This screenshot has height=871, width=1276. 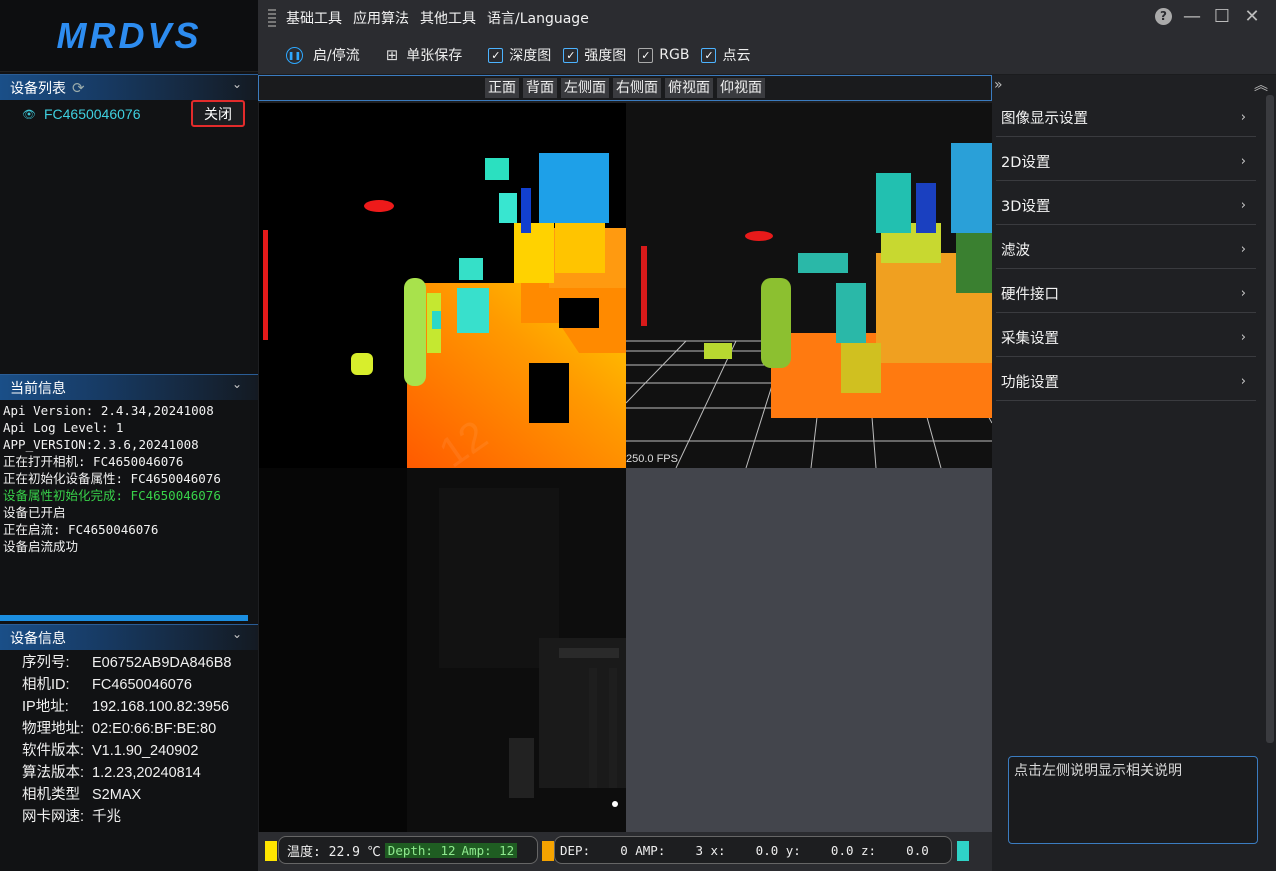 What do you see at coordinates (126, 817) in the screenshot?
I see `device-info-row: 网卡网速: 千兆` at bounding box center [126, 817].